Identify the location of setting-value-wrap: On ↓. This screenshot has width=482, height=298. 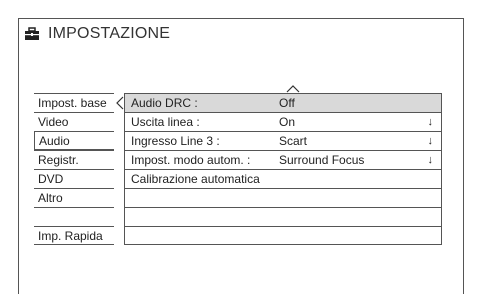
(360, 122).